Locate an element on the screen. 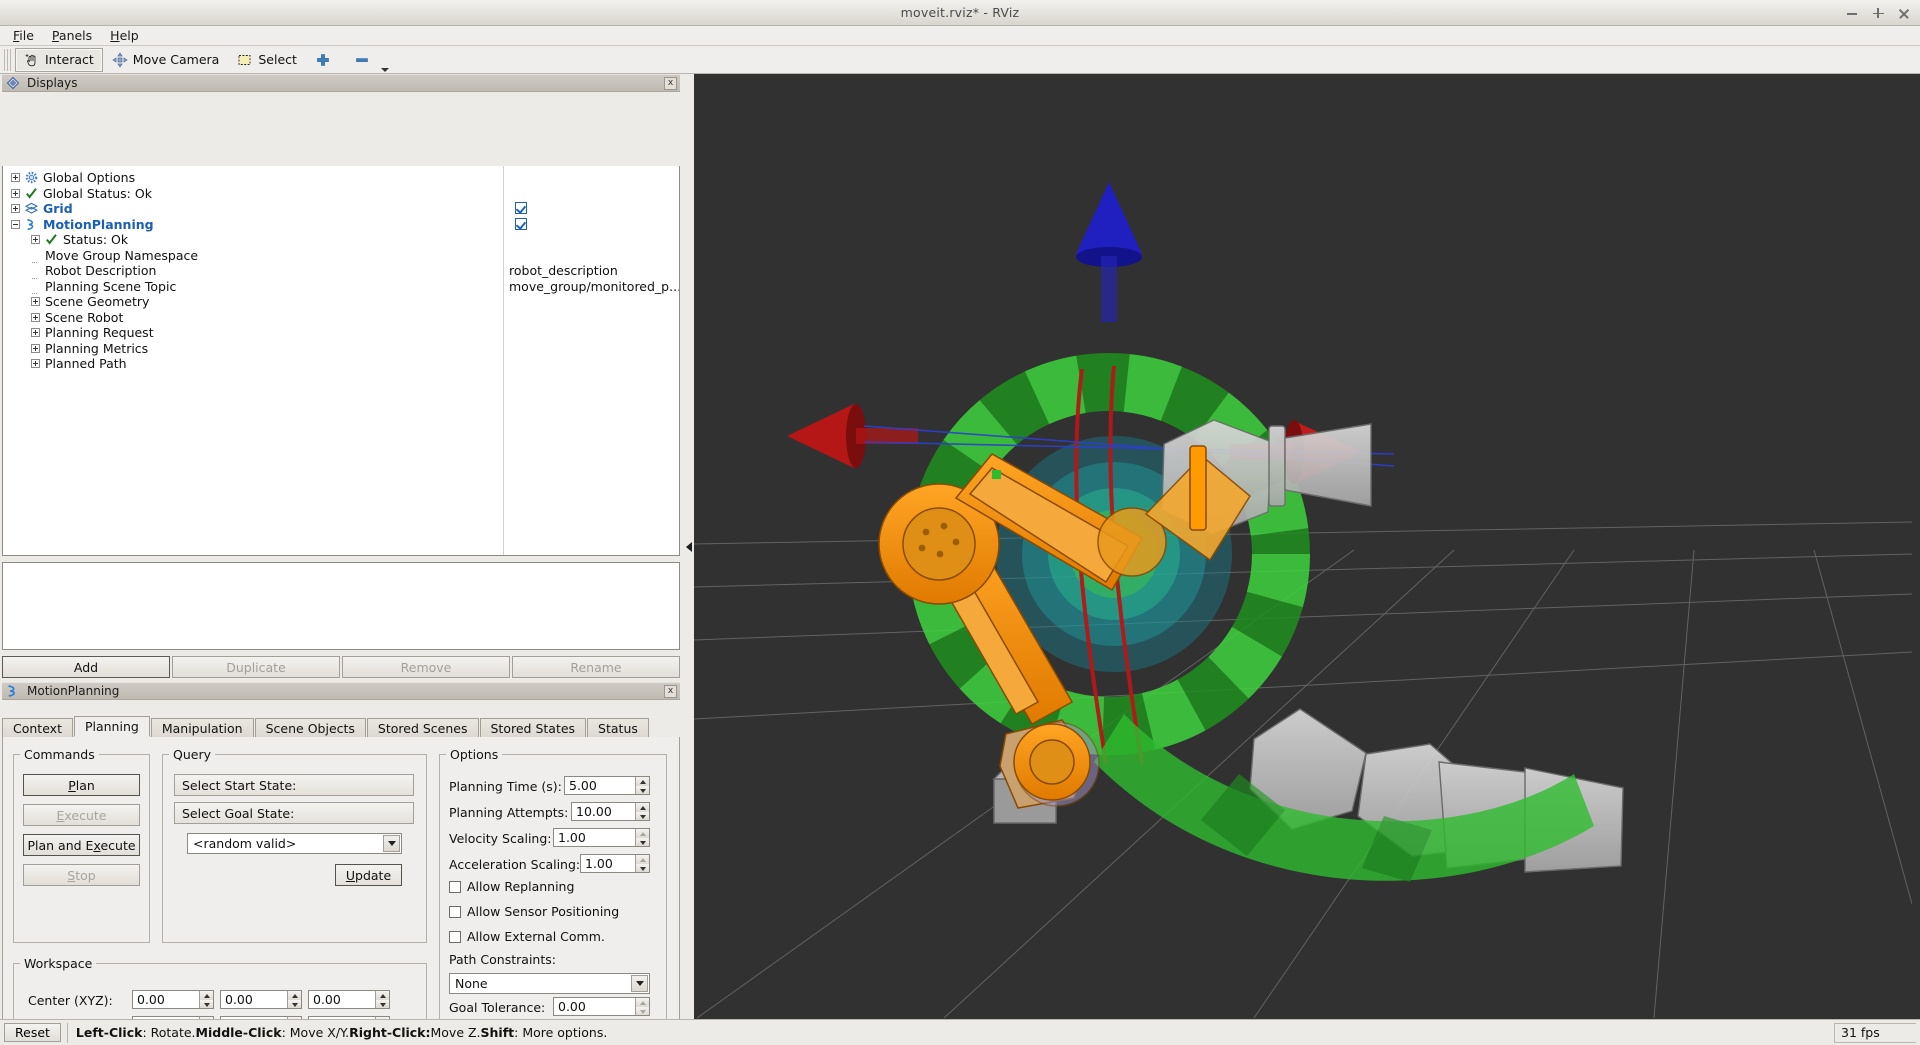 The width and height of the screenshot is (1920, 1045). allow-replanning-row: Allow Replanning is located at coordinates (511, 886).